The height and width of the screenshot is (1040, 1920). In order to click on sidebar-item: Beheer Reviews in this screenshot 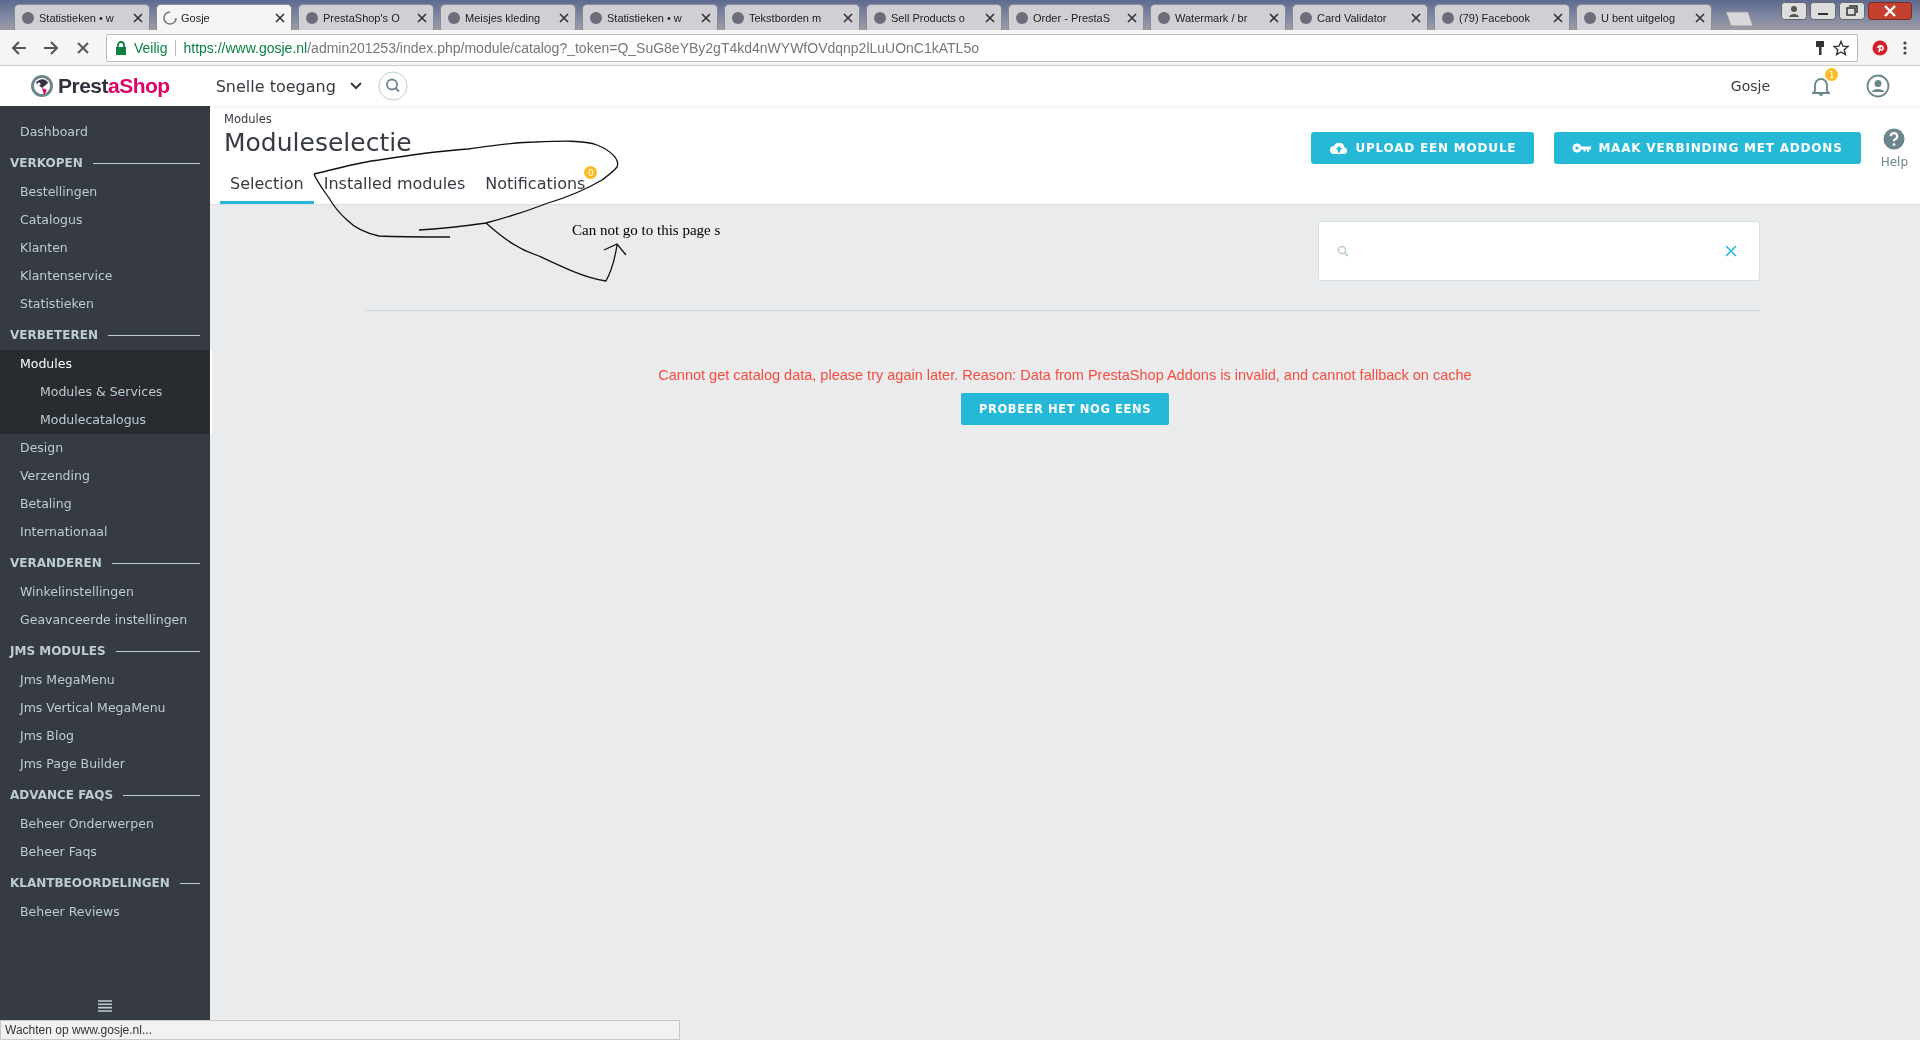, I will do `click(105, 912)`.